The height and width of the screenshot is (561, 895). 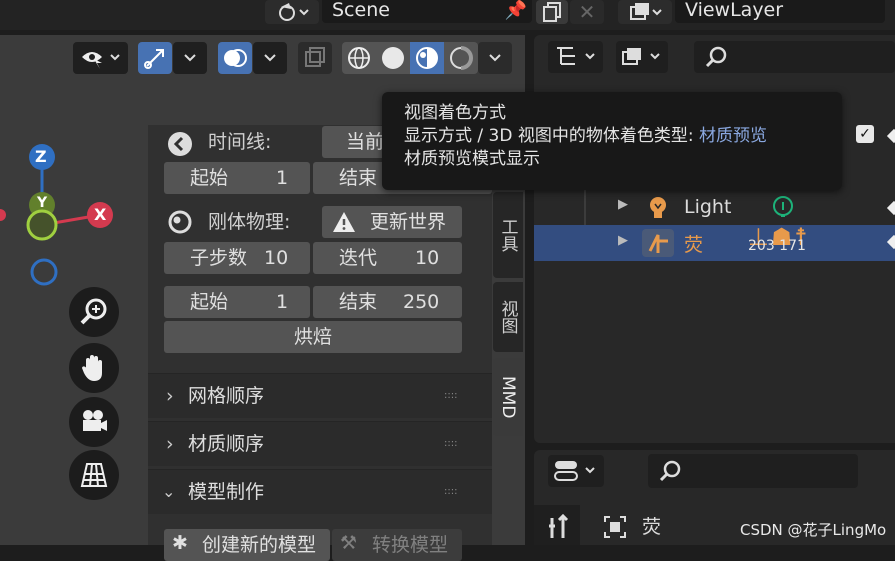 I want to click on properties-search-input, so click(x=753, y=471).